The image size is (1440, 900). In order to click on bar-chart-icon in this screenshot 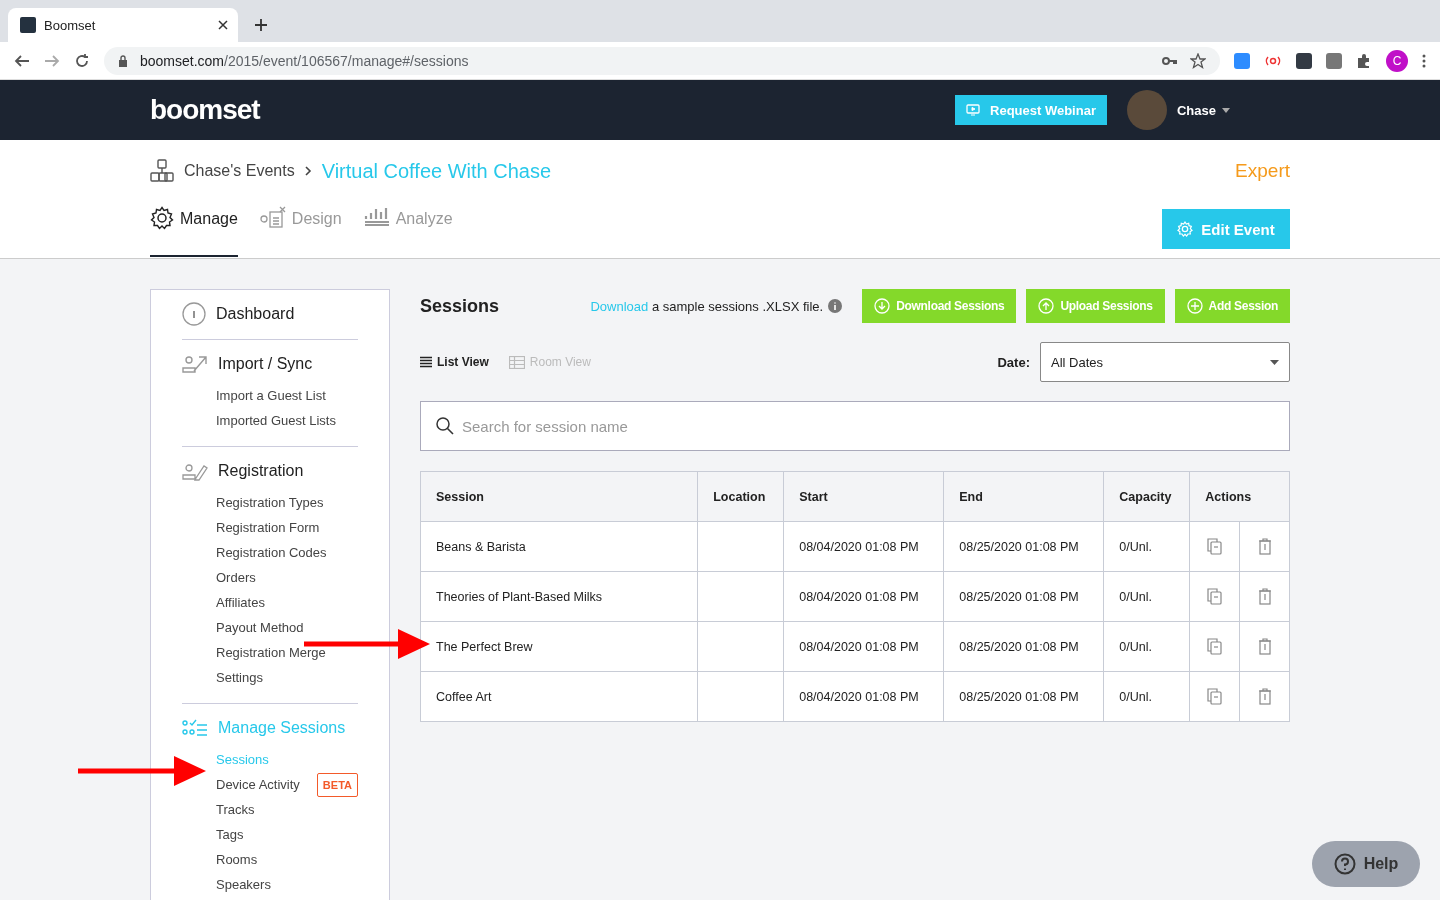, I will do `click(376, 216)`.